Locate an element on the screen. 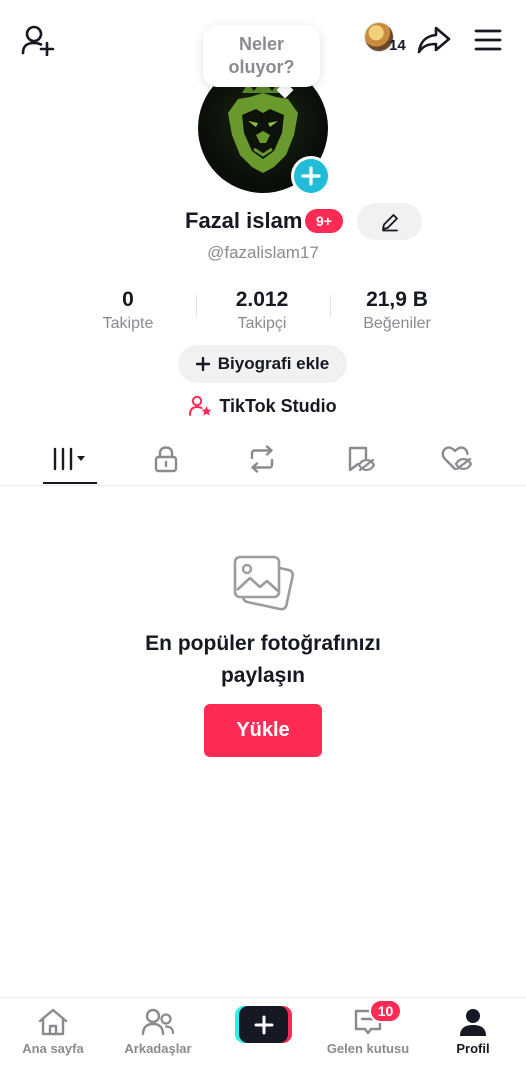 The width and height of the screenshot is (526, 1080). create-button is located at coordinates (263, 1024).